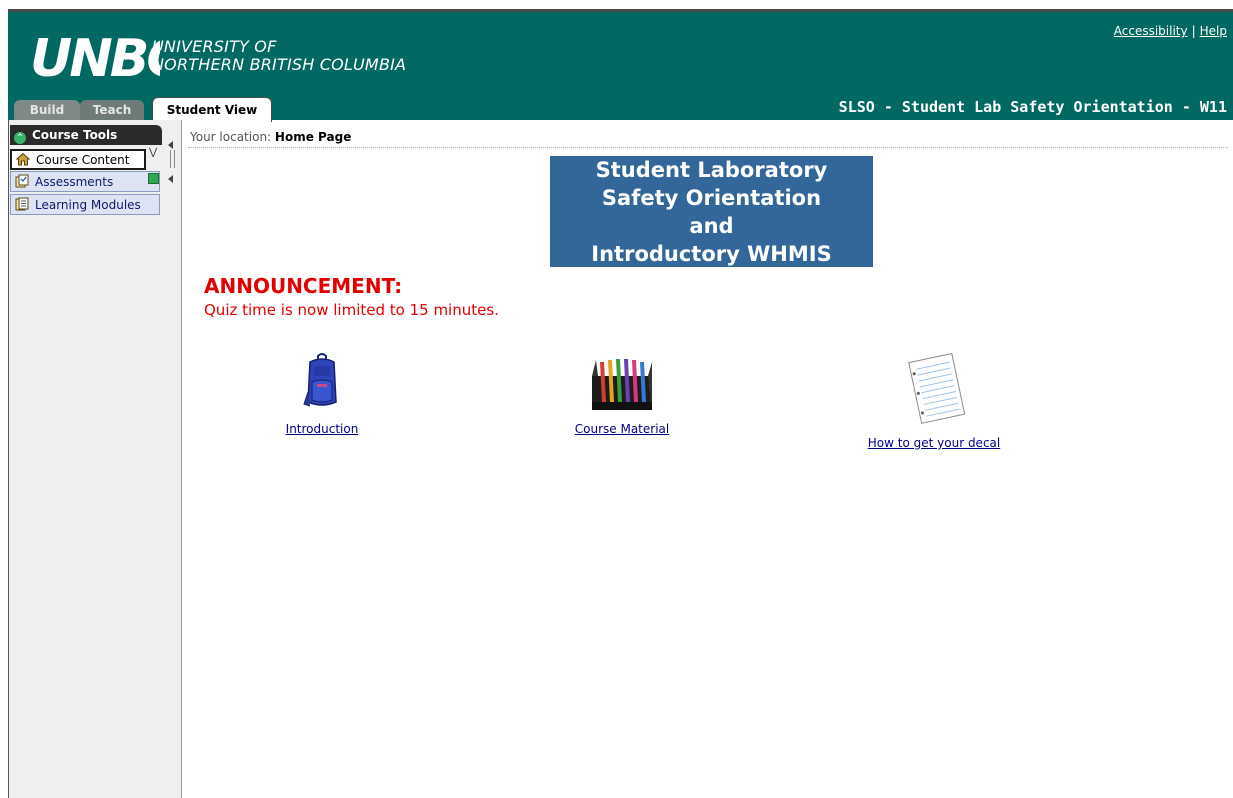 The image size is (1233, 798). I want to click on announcement-text: Quiz time is now limited to 15 minutes., so click(351, 310).